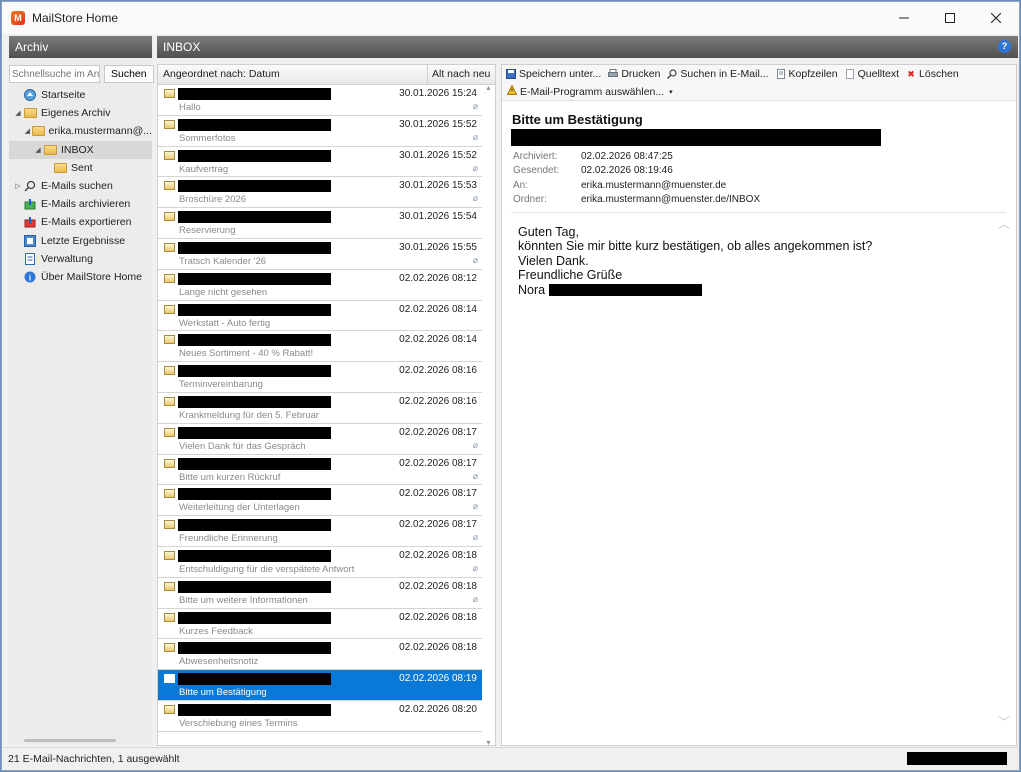  What do you see at coordinates (438, 309) in the screenshot?
I see `message-date: 02.02.2026 08:14` at bounding box center [438, 309].